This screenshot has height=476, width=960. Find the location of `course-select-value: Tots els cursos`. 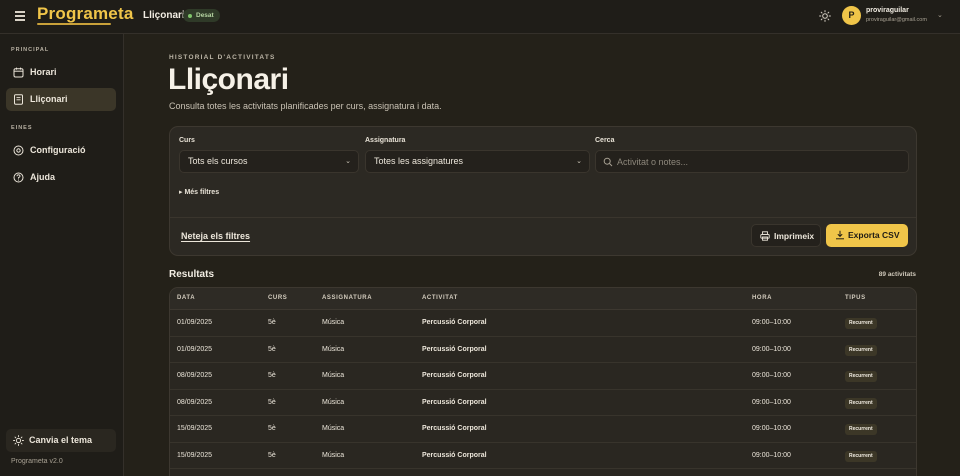

course-select-value: Tots els cursos is located at coordinates (218, 161).